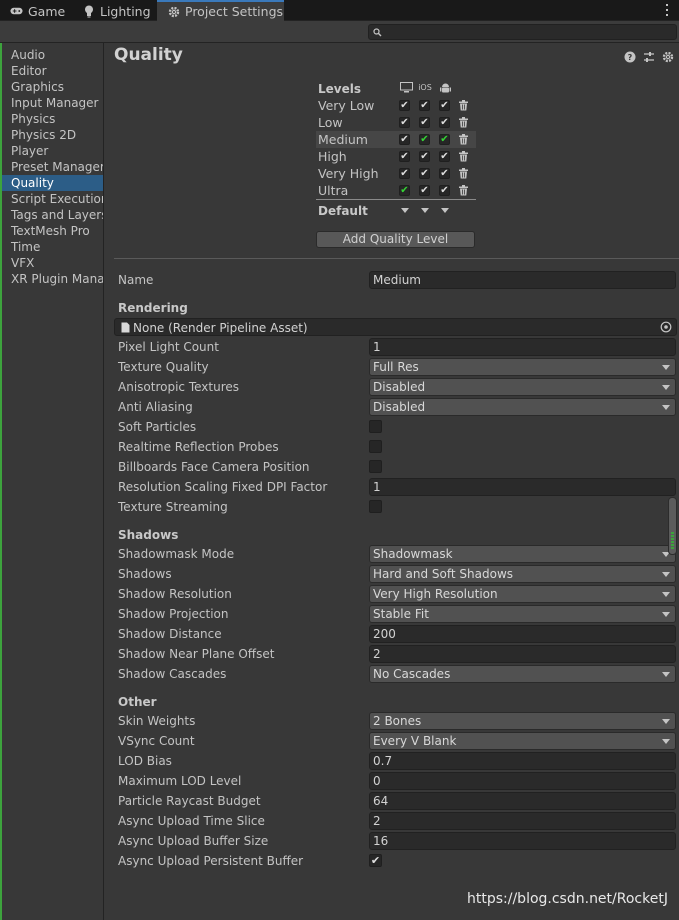 Image resolution: width=679 pixels, height=920 pixels. What do you see at coordinates (522, 594) in the screenshot?
I see `shadow-resolution-dropdown: Very High Resolution` at bounding box center [522, 594].